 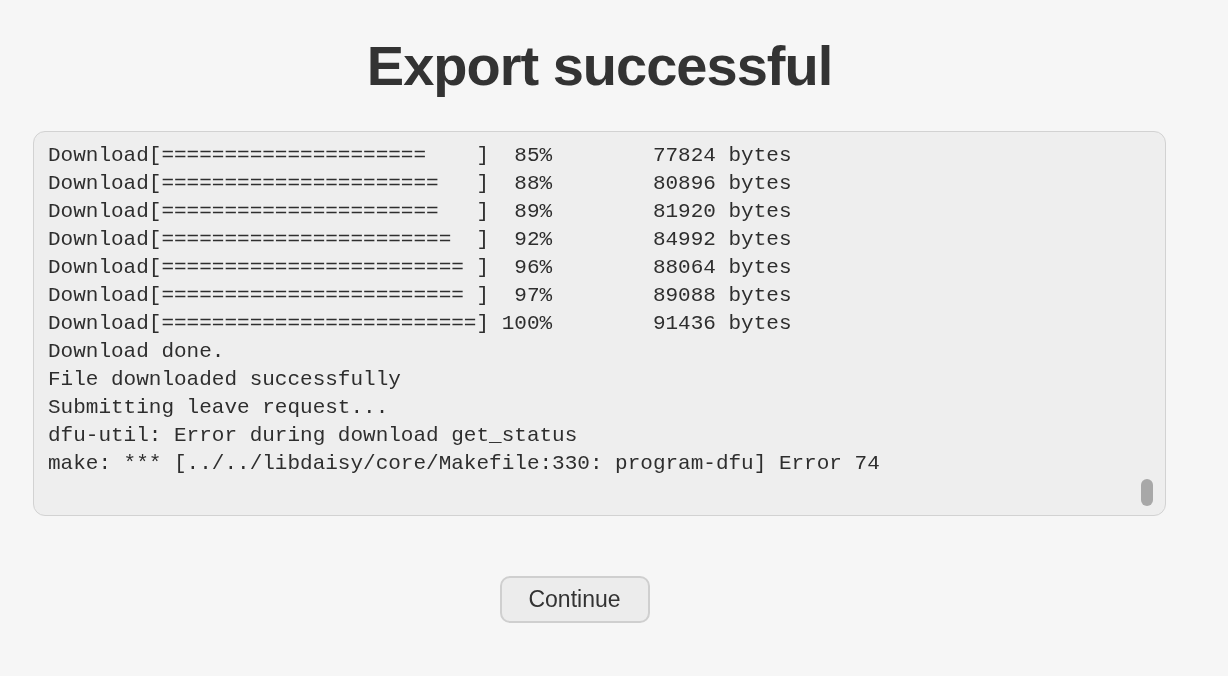 I want to click on console-line: make: *** [../../libdaisy/core/Makefile:330: program-dfu] Error 74, so click(x=464, y=464).